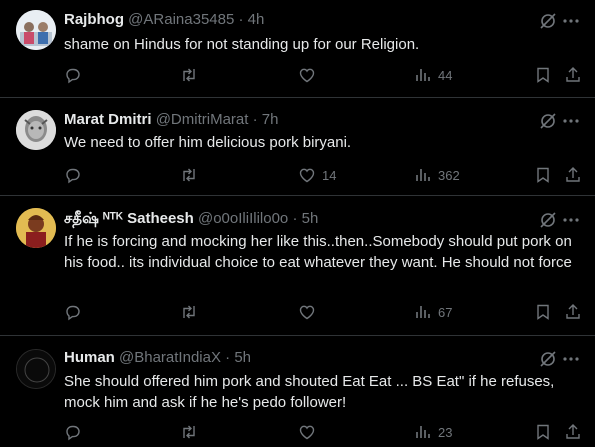 The width and height of the screenshot is (595, 447). I want to click on author-handle: @o0oIliIlilo0o, so click(243, 218).